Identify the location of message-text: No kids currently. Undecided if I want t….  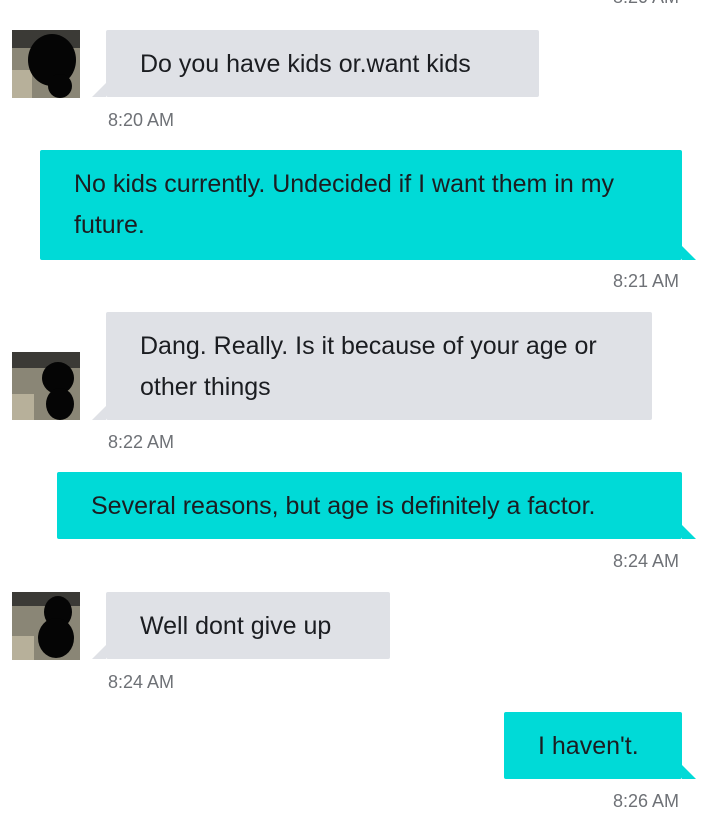
(344, 204).